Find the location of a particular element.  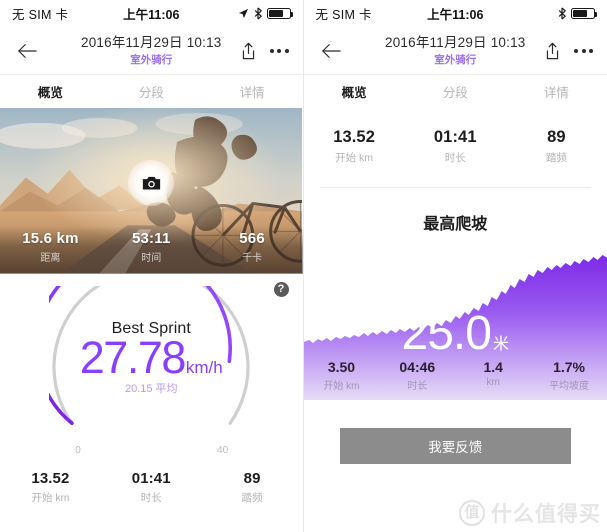

climb-stat-avg-grade: 1.7% 平均坡度 is located at coordinates (569, 375).